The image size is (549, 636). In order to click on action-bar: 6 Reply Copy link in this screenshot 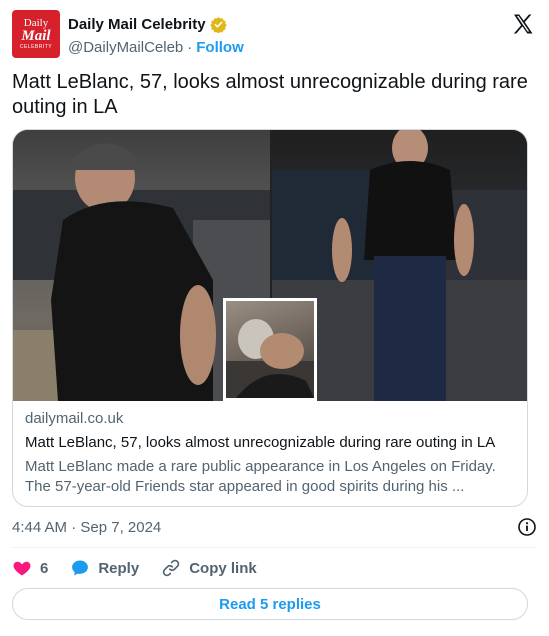, I will do `click(145, 568)`.